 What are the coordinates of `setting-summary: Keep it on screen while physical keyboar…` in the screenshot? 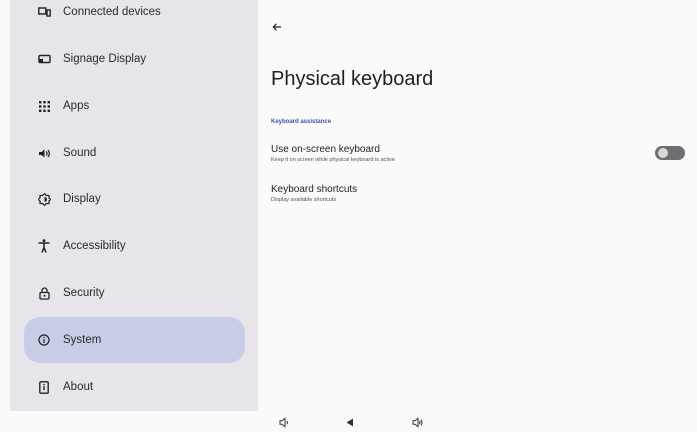 It's located at (333, 160).